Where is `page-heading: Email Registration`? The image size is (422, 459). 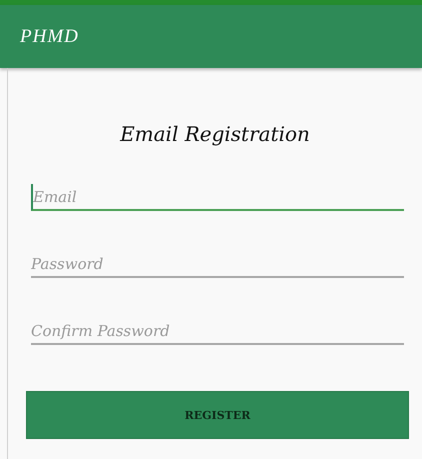
page-heading: Email Registration is located at coordinates (215, 134).